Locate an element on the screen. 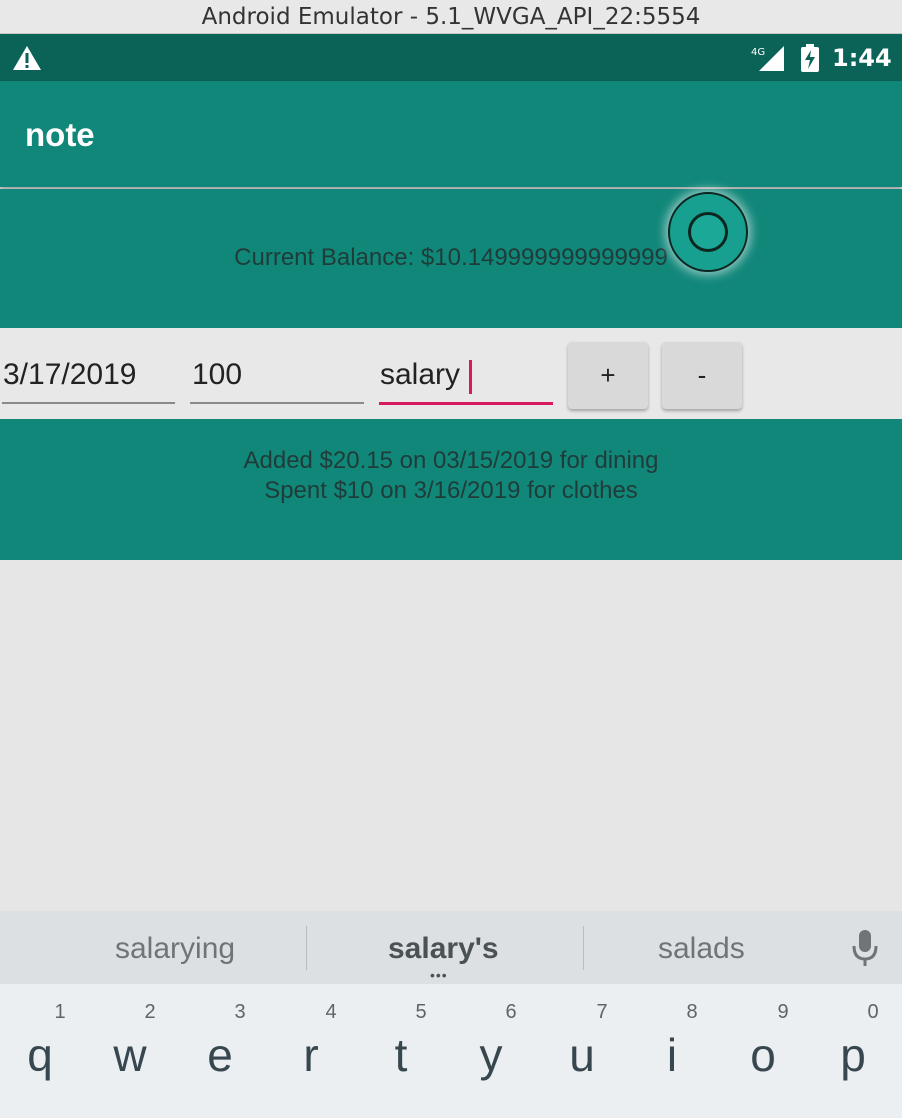 The height and width of the screenshot is (1118, 902). mic-icon is located at coordinates (865, 948).